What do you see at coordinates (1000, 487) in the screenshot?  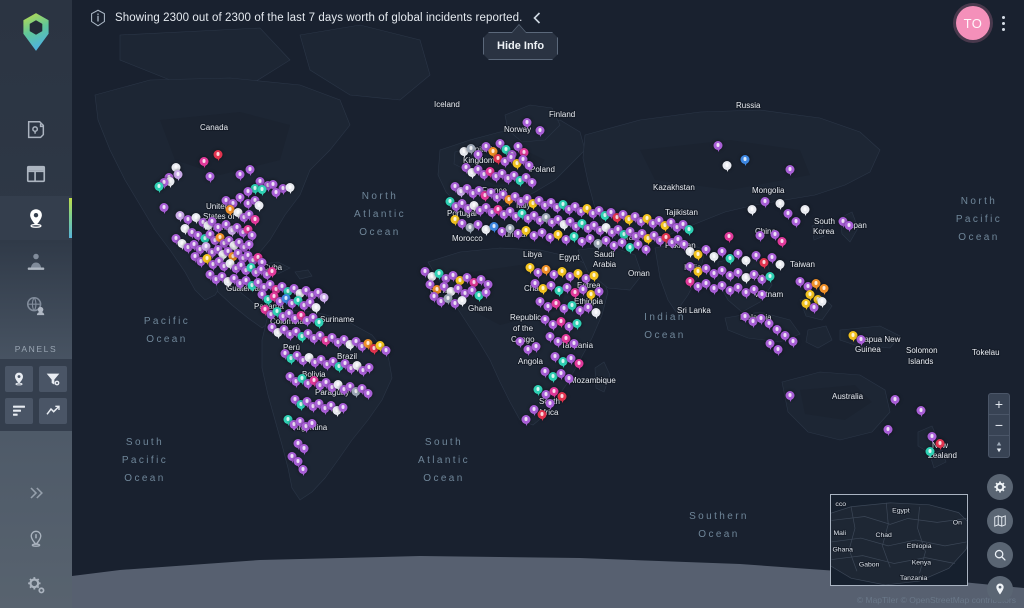 I see `map-settings-button` at bounding box center [1000, 487].